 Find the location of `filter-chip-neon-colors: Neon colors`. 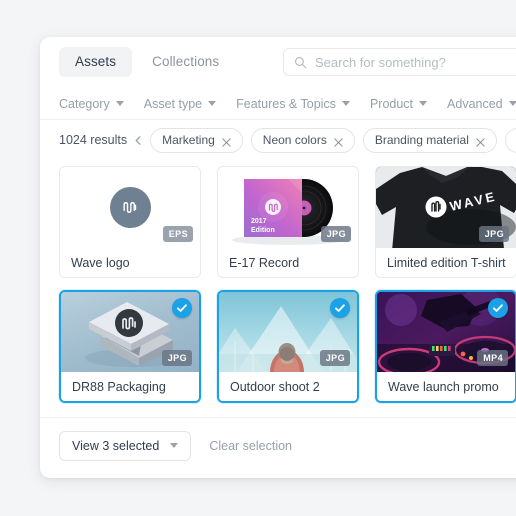

filter-chip-neon-colors: Neon colors is located at coordinates (302, 140).